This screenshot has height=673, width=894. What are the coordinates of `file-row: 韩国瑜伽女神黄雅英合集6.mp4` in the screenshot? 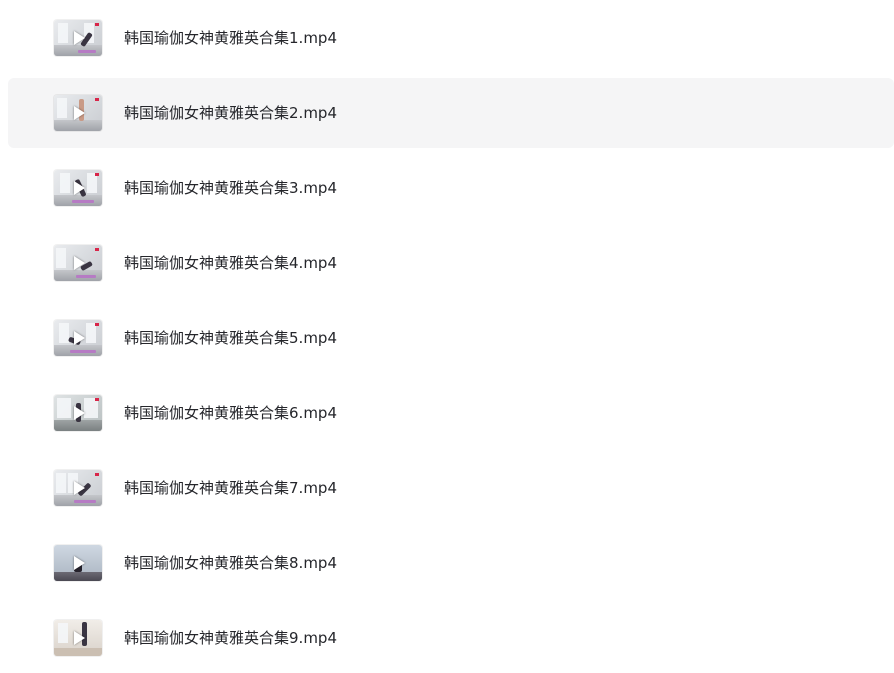 It's located at (451, 413).